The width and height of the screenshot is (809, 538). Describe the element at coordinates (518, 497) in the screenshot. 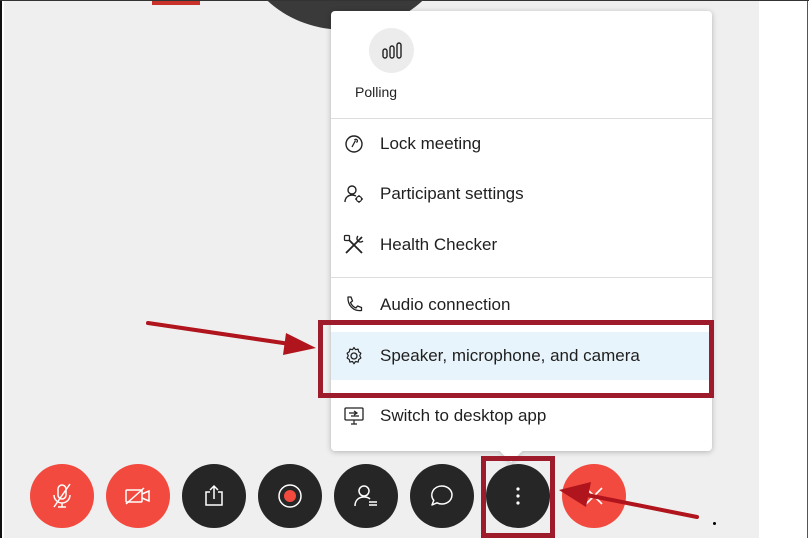

I see `highlight-box-more-options` at that location.